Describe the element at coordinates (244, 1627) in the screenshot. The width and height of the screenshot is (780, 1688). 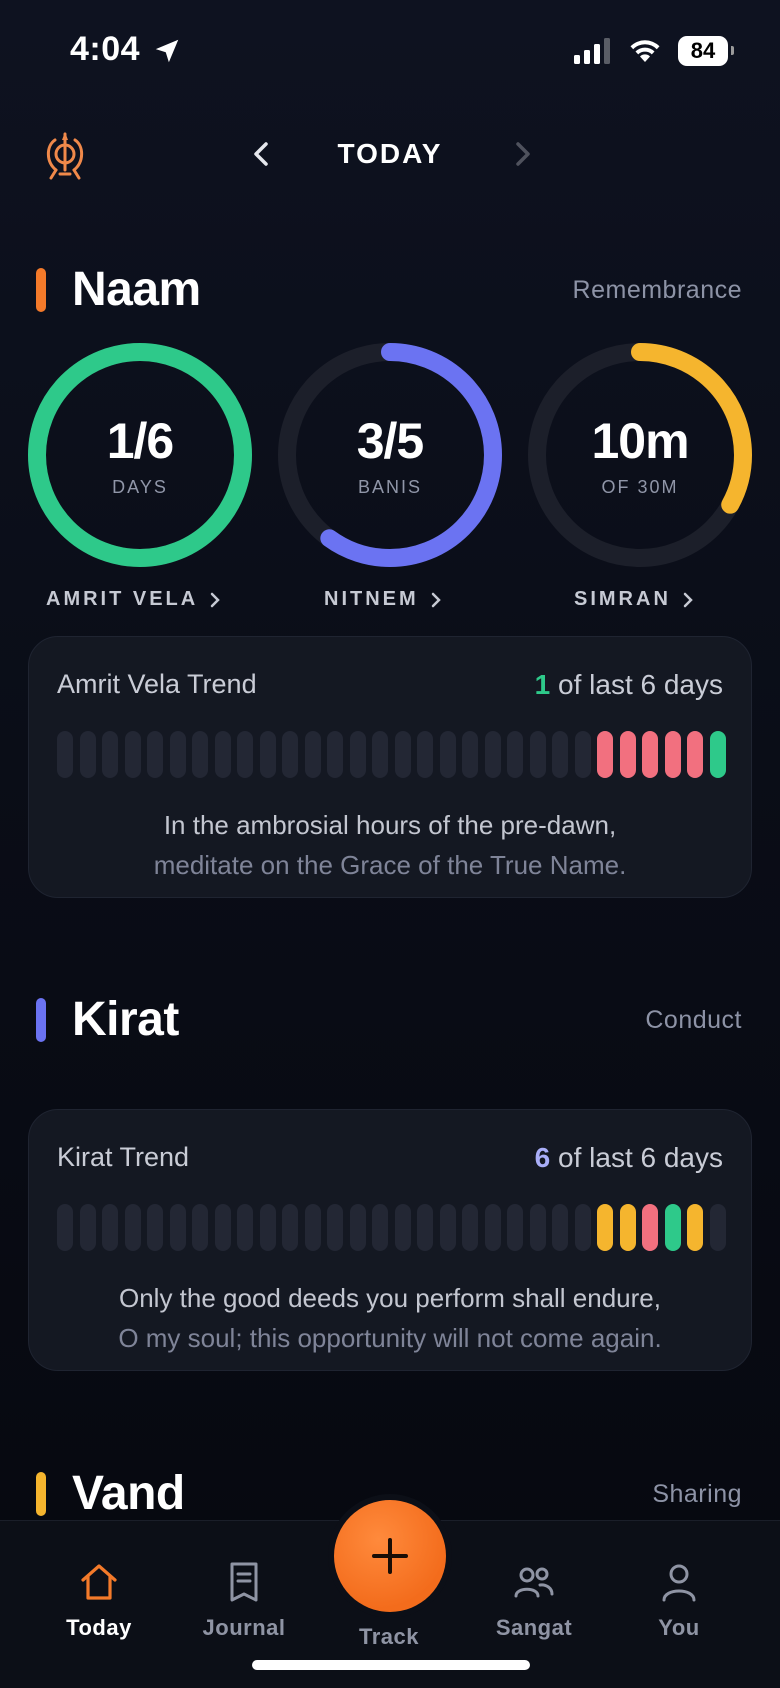
I see `tab-journal-label: Journal` at that location.